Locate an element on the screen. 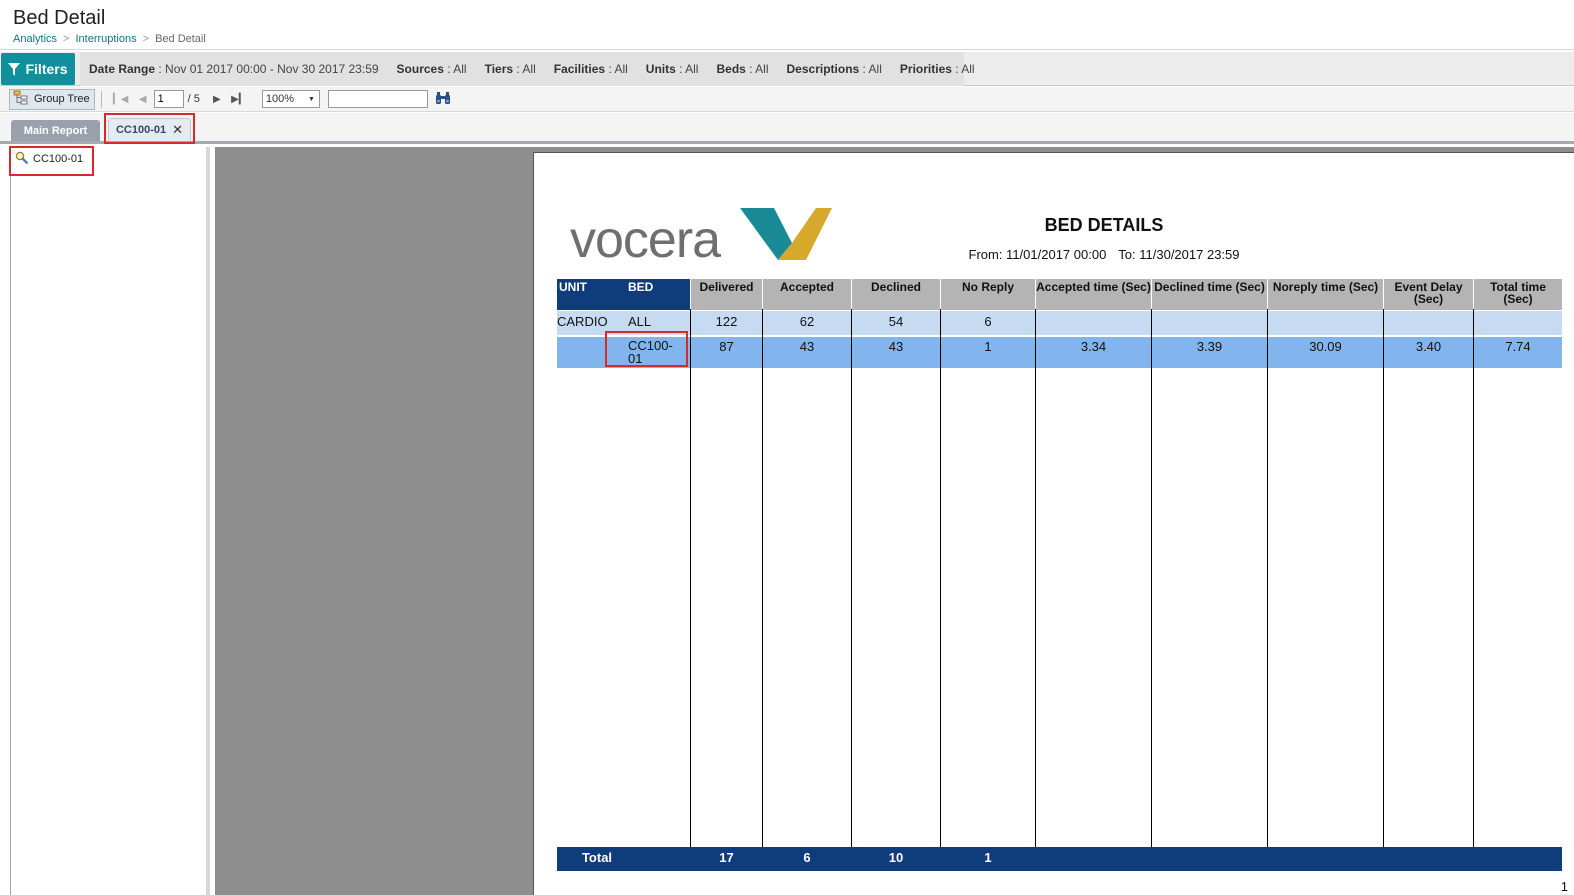  table-cell: 1 is located at coordinates (988, 346).